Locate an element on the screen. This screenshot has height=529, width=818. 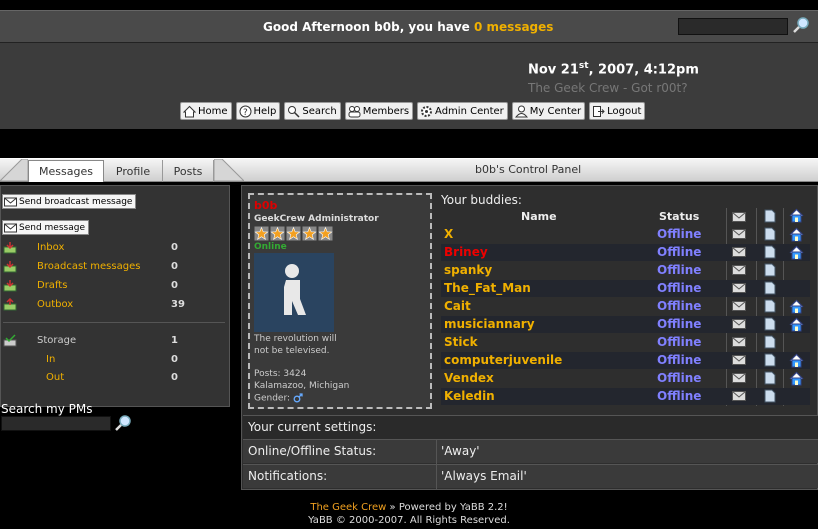
envelope-icon is located at coordinates (10, 228).